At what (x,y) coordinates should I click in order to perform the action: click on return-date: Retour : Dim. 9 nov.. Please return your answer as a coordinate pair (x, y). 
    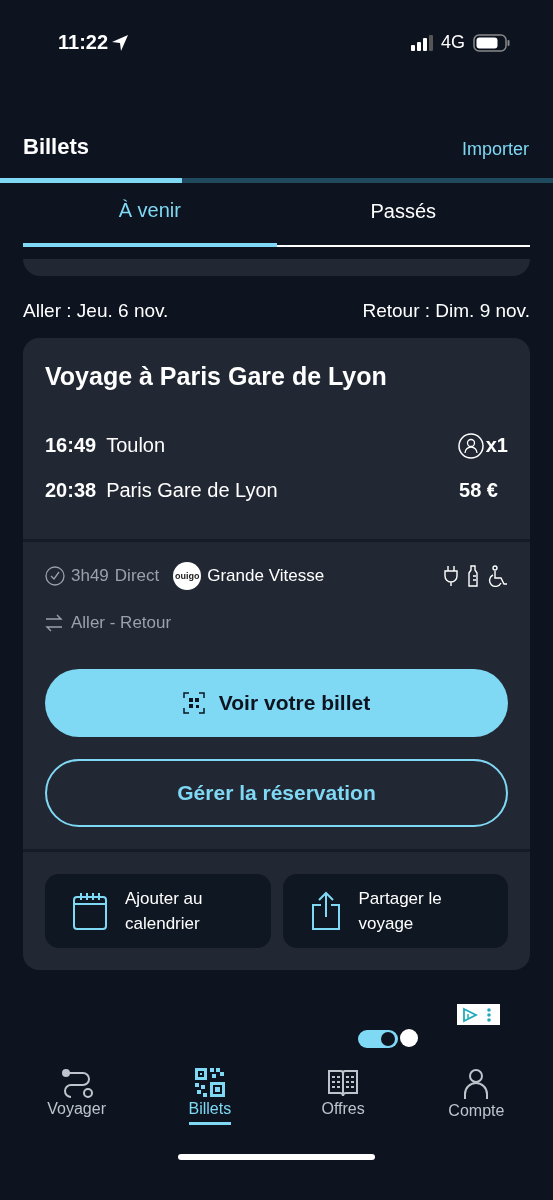
    Looking at the image, I should click on (446, 311).